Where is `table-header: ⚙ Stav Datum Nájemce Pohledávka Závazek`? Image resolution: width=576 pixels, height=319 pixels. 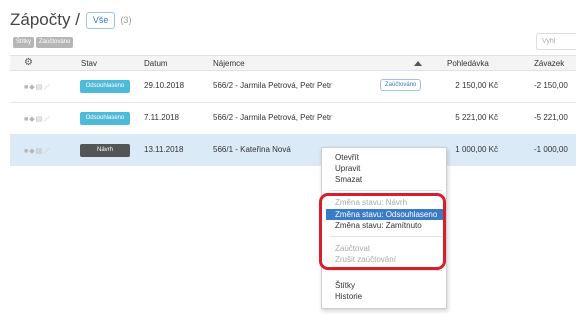 table-header: ⚙ Stav Datum Nájemce Pohledávka Závazek is located at coordinates (293, 63).